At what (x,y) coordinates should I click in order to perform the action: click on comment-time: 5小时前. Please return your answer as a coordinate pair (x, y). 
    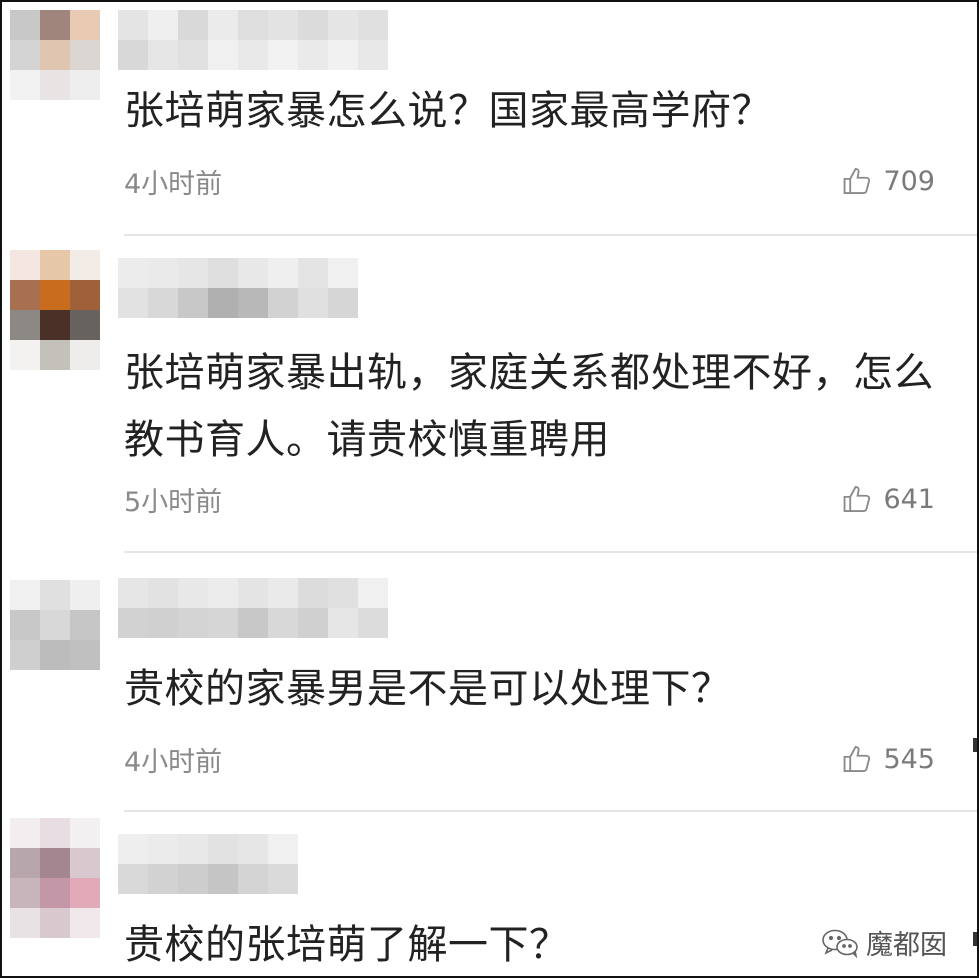
    Looking at the image, I should click on (173, 502).